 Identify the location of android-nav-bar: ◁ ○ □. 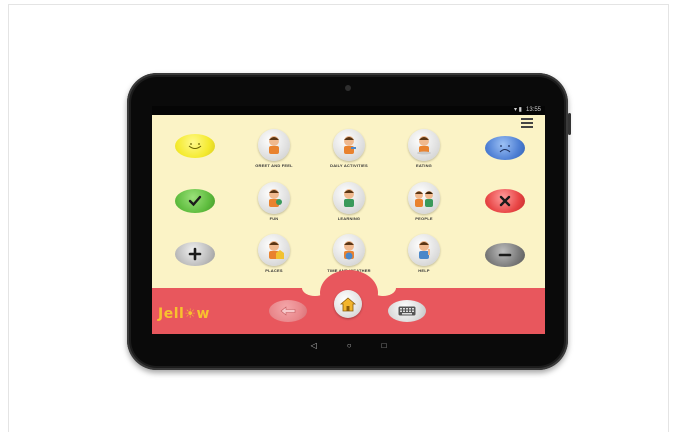
(348, 345).